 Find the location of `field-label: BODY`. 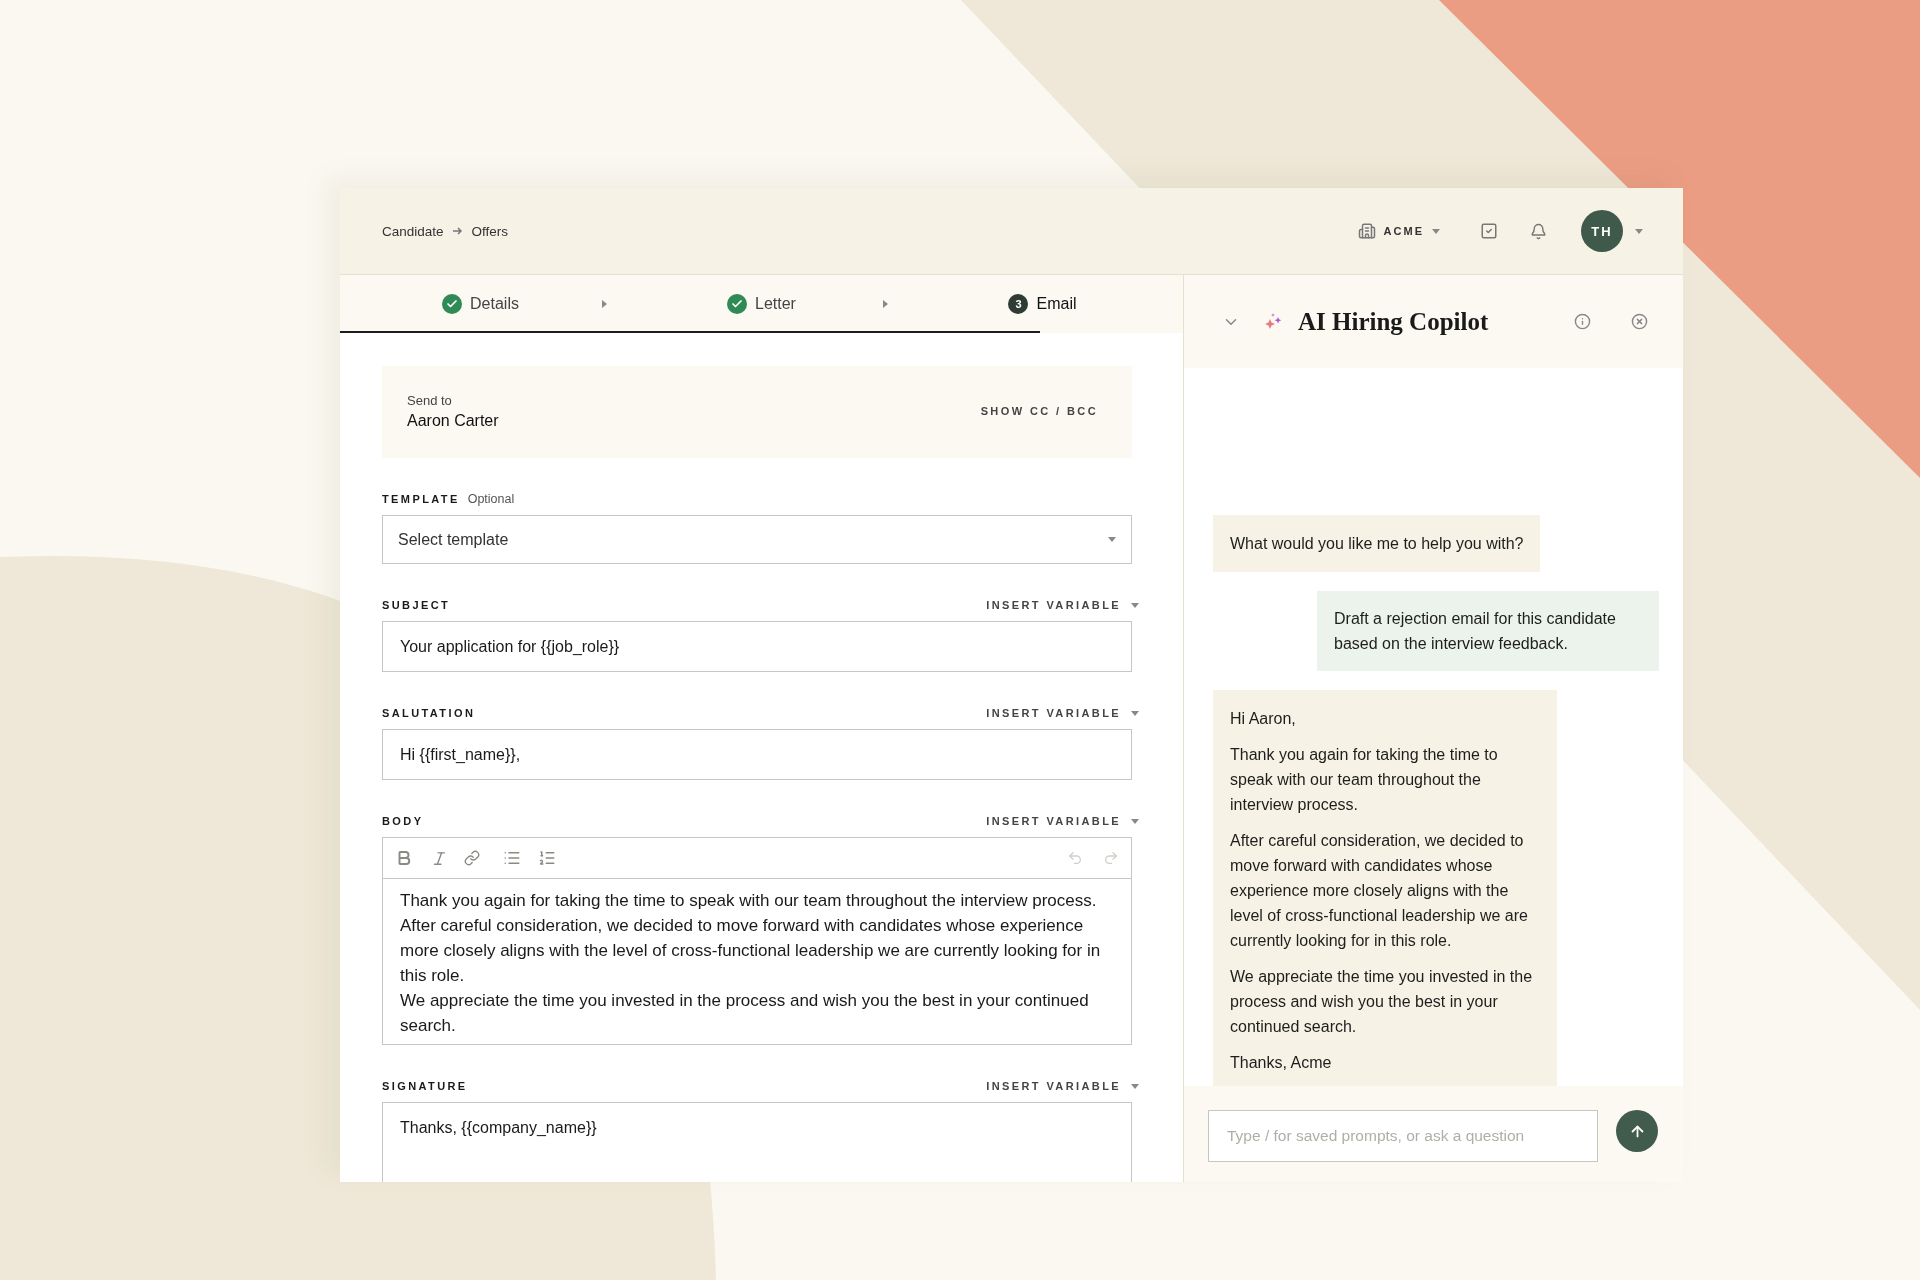

field-label: BODY is located at coordinates (403, 821).